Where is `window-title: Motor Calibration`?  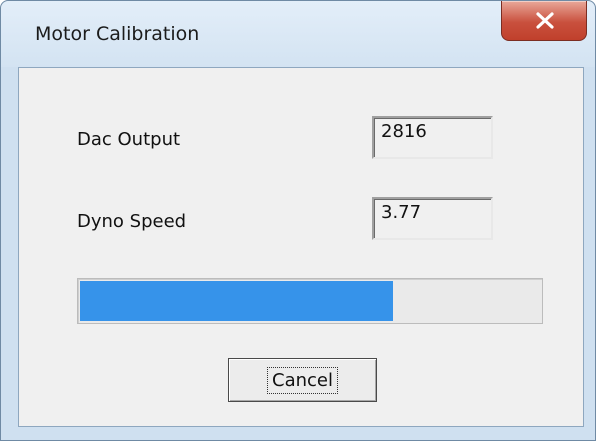
window-title: Motor Calibration is located at coordinates (117, 34).